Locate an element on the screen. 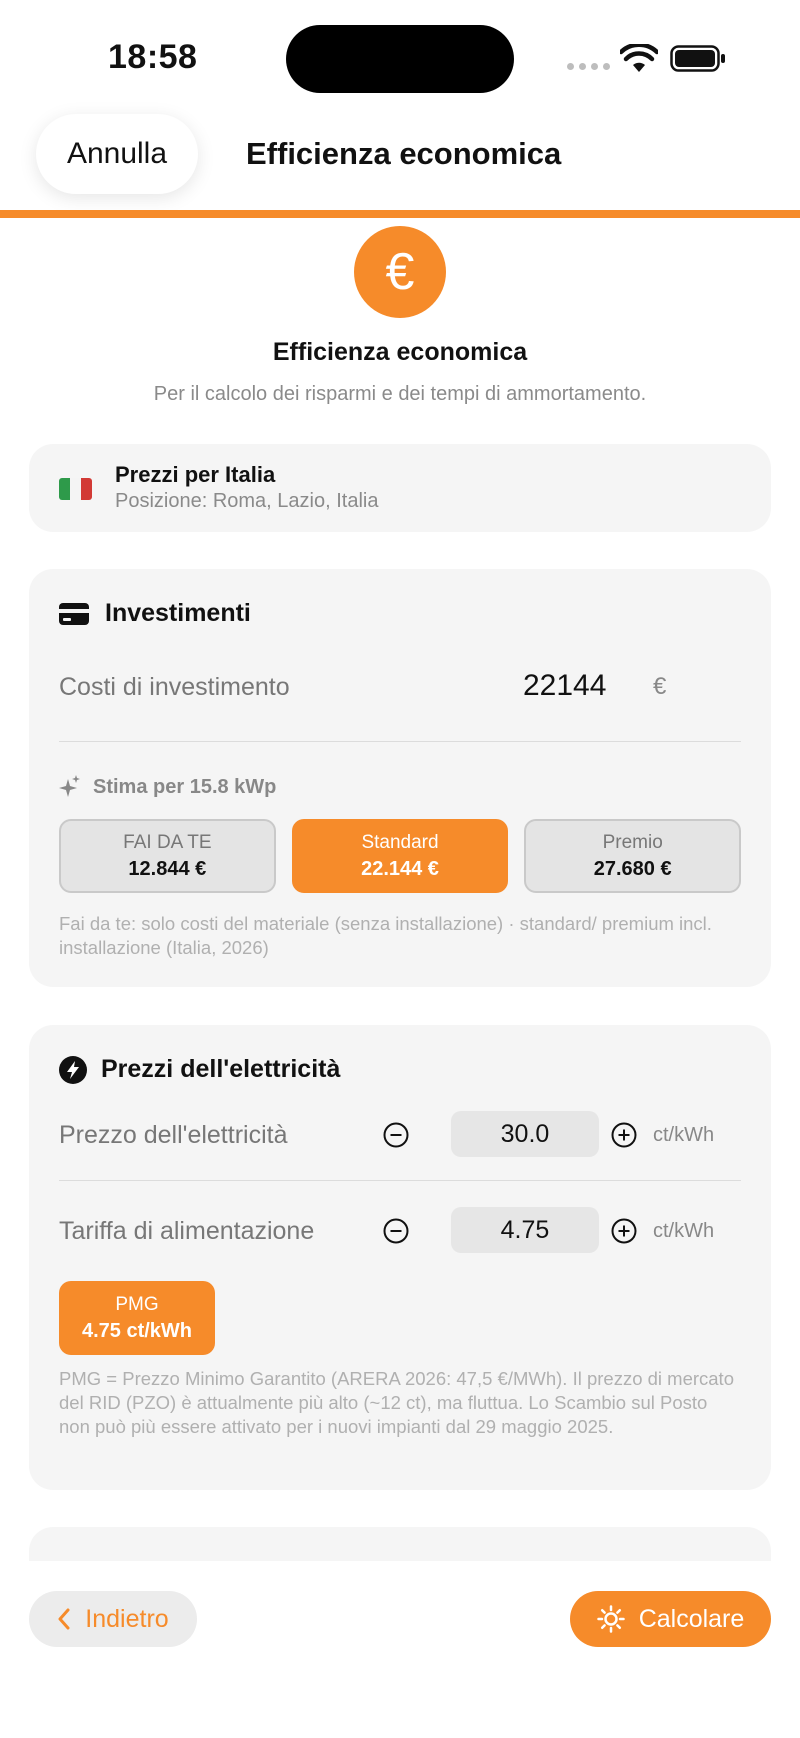 This screenshot has height=1738, width=800. electricity-price-unit: ct/kWh is located at coordinates (684, 1135).